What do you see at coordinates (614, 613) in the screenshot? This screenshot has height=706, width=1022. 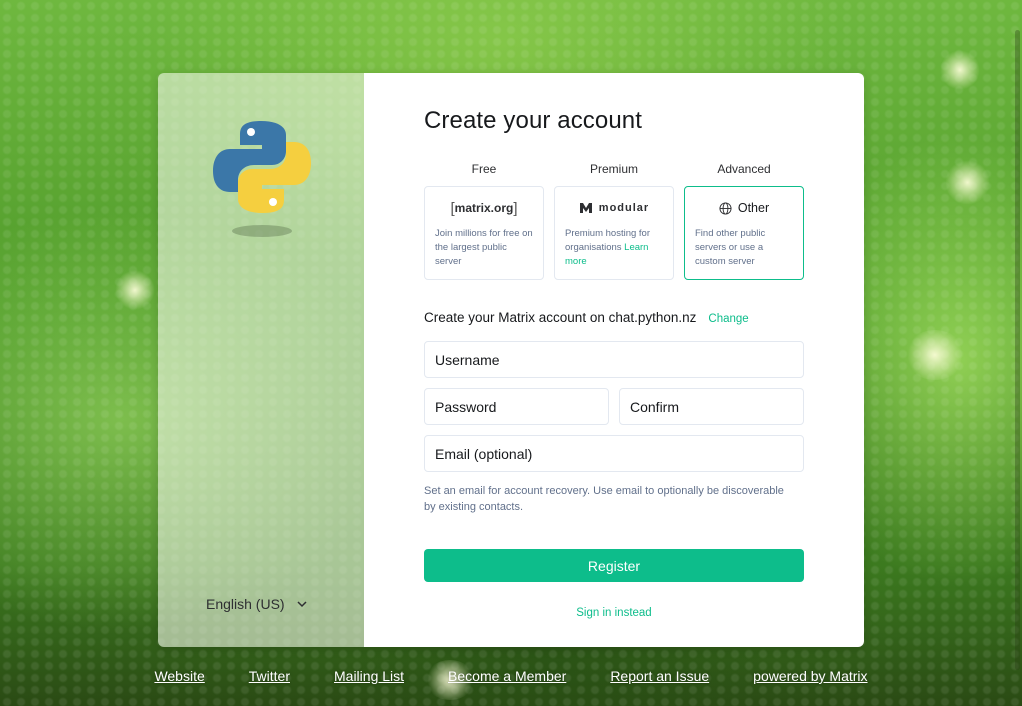 I see `sign-in-link: Sign in instead` at bounding box center [614, 613].